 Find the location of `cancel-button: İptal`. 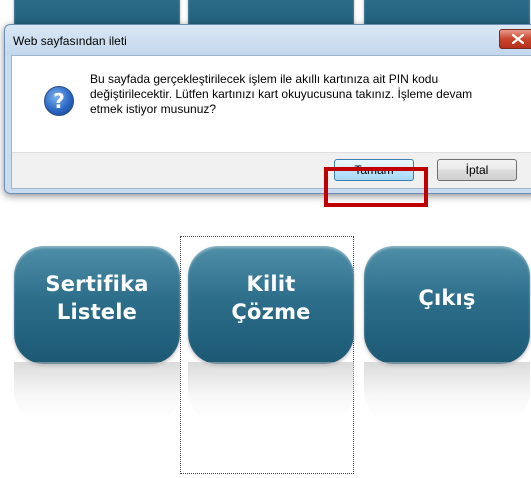

cancel-button: İptal is located at coordinates (477, 170).